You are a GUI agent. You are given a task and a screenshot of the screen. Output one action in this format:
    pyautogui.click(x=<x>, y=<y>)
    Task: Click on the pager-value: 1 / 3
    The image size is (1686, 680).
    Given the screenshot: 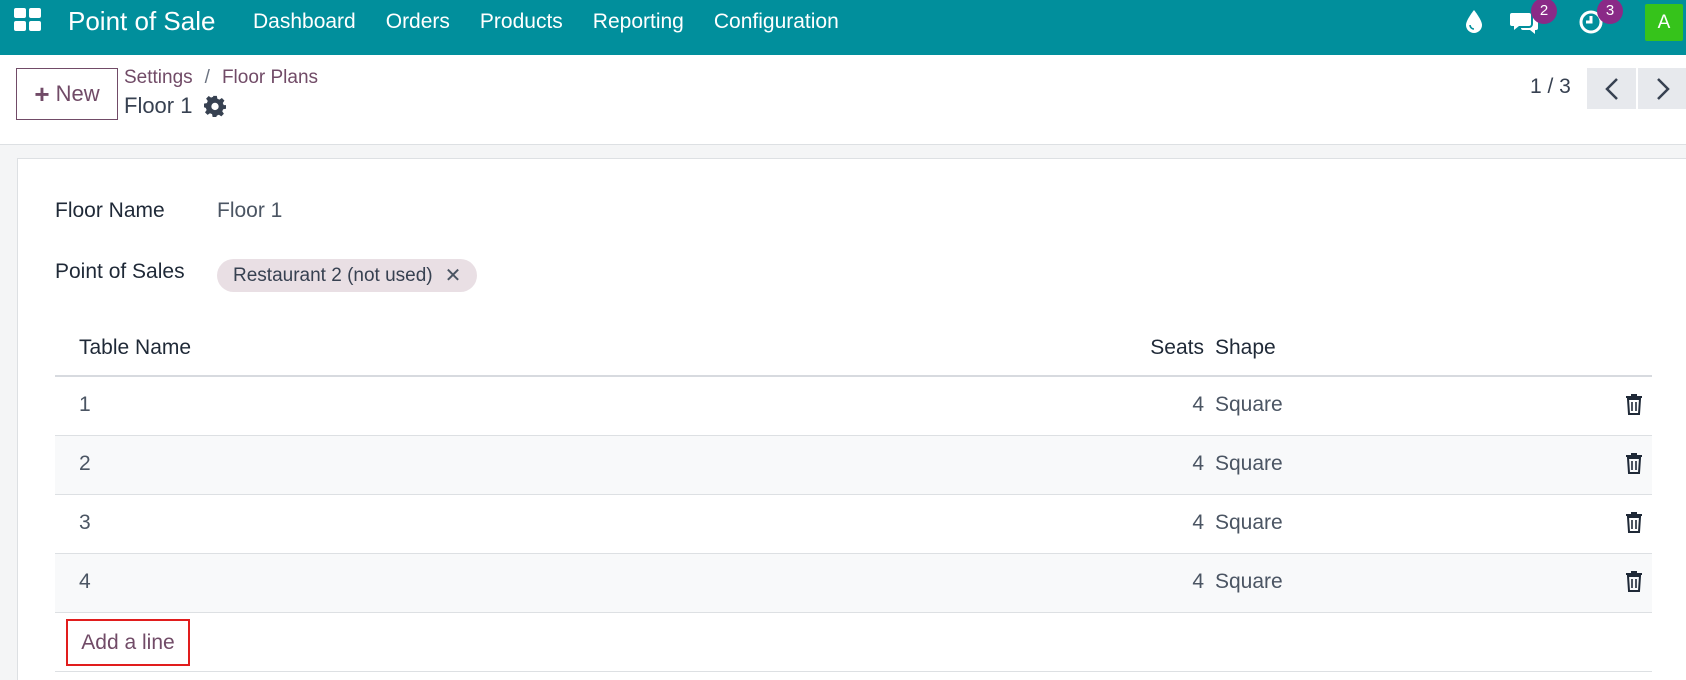 What is the action you would take?
    pyautogui.click(x=1550, y=87)
    